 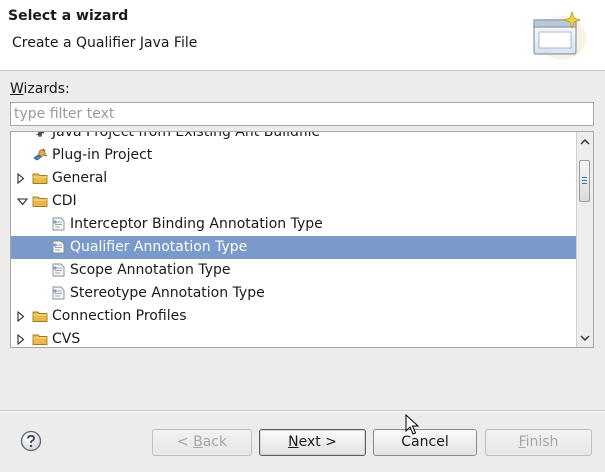 What do you see at coordinates (150, 270) in the screenshot?
I see `tree-item-label: Scope Annotation Type` at bounding box center [150, 270].